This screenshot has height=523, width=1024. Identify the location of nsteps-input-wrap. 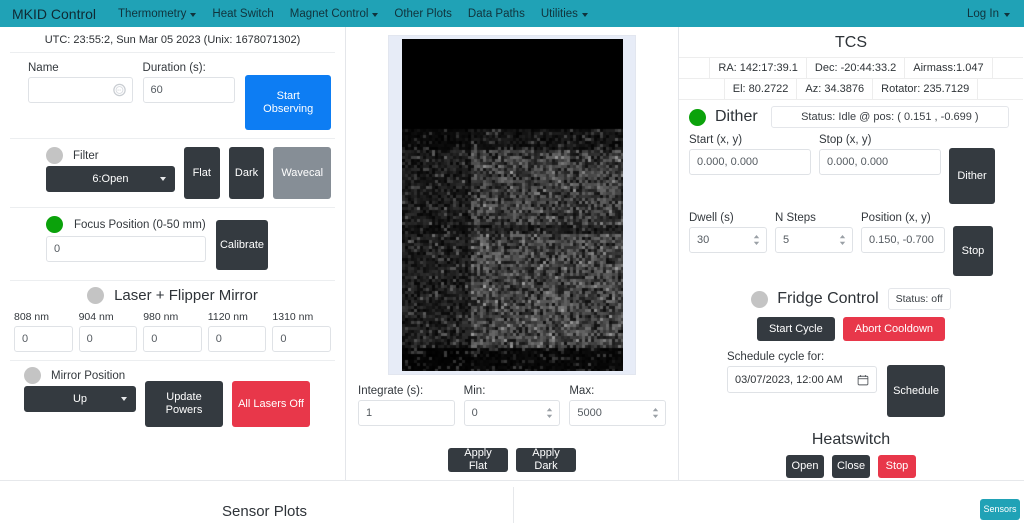
(814, 240).